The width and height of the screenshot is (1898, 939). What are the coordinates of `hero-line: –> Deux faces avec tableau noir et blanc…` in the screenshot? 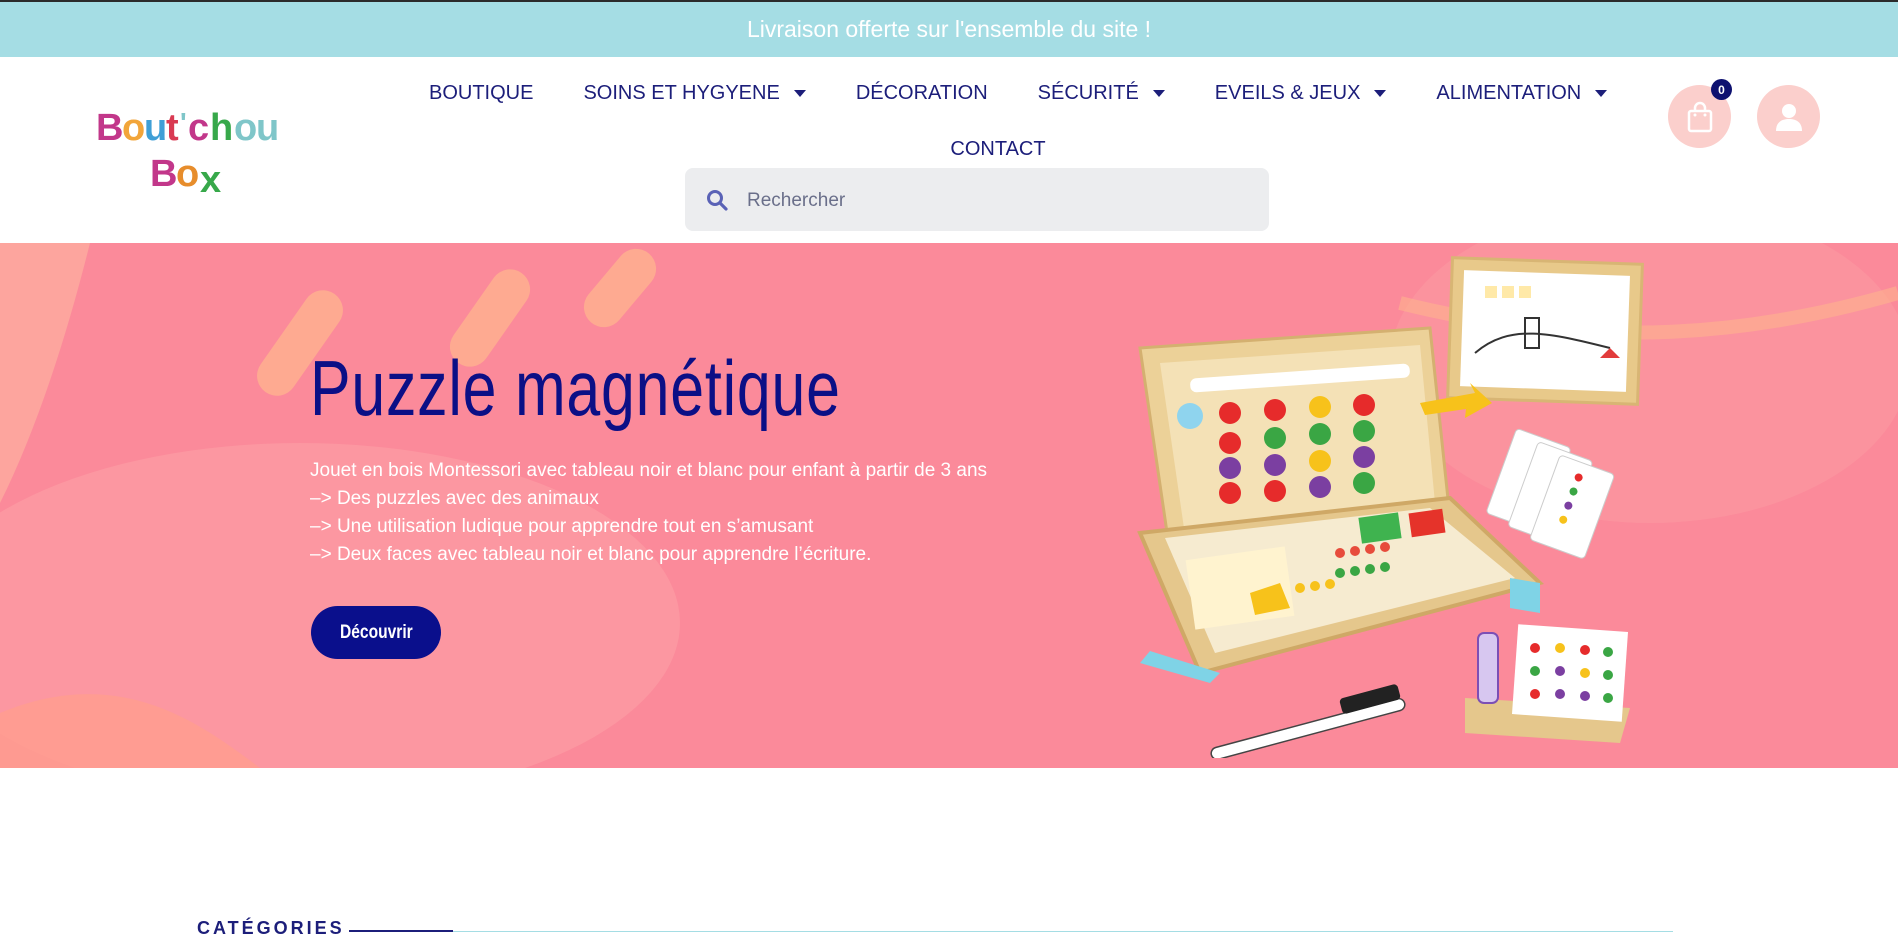 It's located at (591, 554).